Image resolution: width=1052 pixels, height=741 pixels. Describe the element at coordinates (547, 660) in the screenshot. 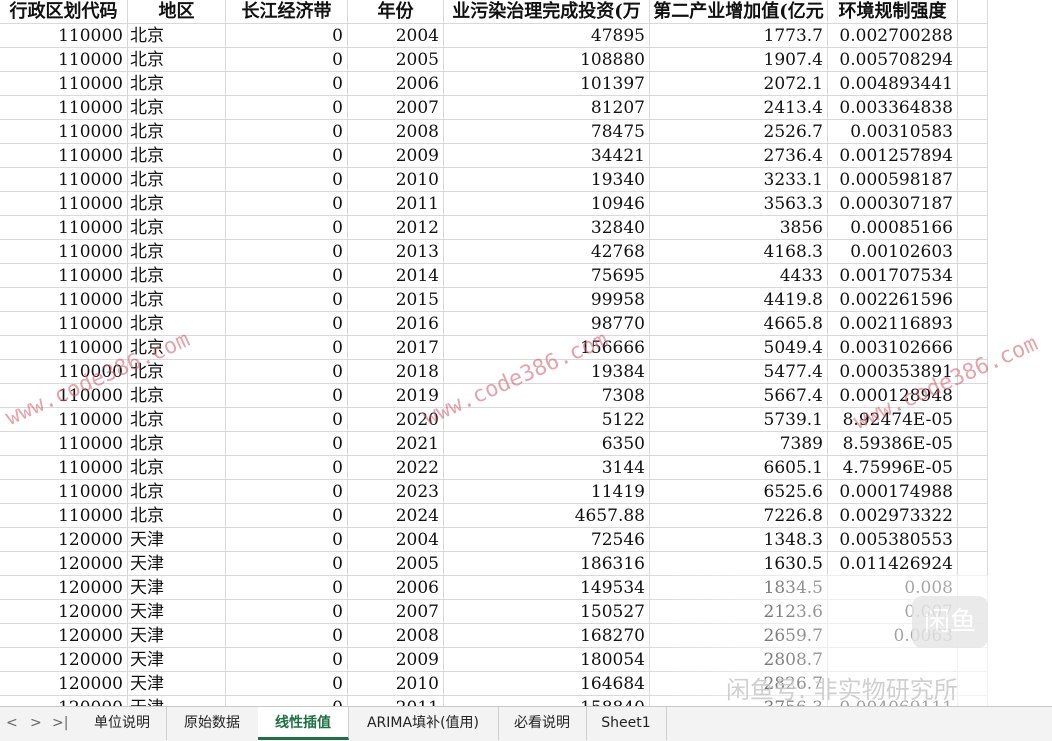

I see `investment-cell: 180054` at that location.